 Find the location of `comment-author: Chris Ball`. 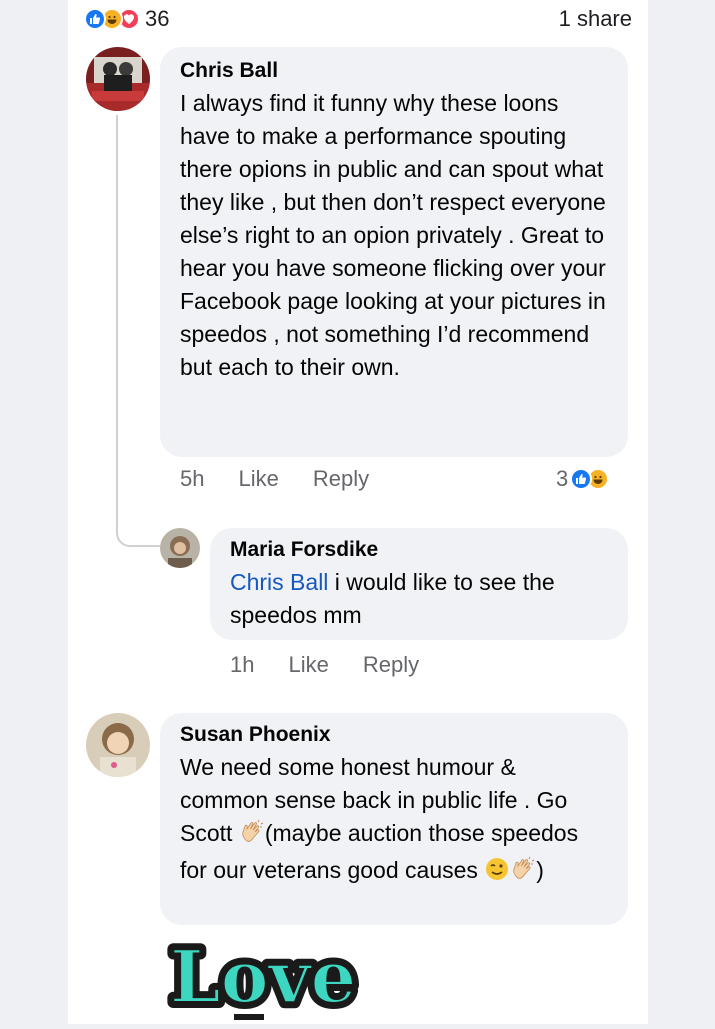

comment-author: Chris Ball is located at coordinates (394, 71).